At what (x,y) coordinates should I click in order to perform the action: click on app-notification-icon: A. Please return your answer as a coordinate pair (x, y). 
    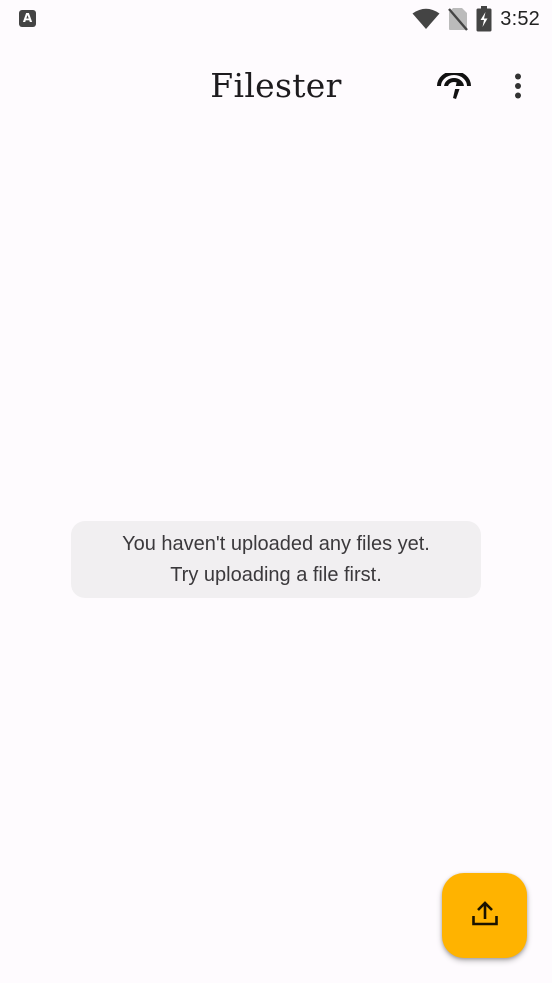
    Looking at the image, I should click on (27, 18).